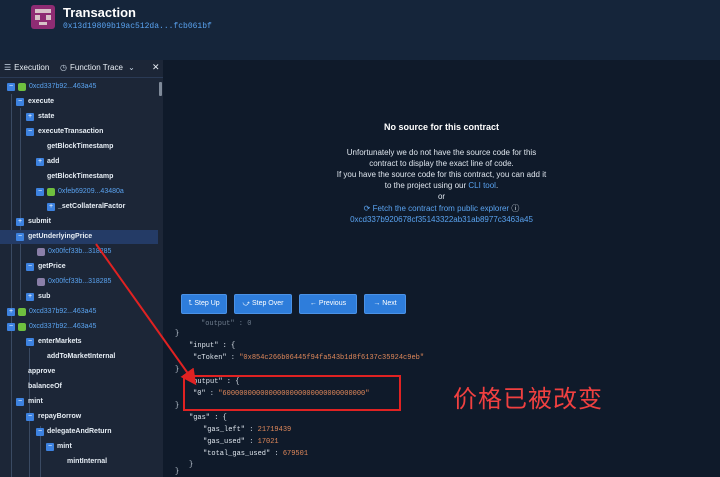 The image size is (720, 477). Describe the element at coordinates (146, 314) in the screenshot. I see `annotation-arrow` at that location.